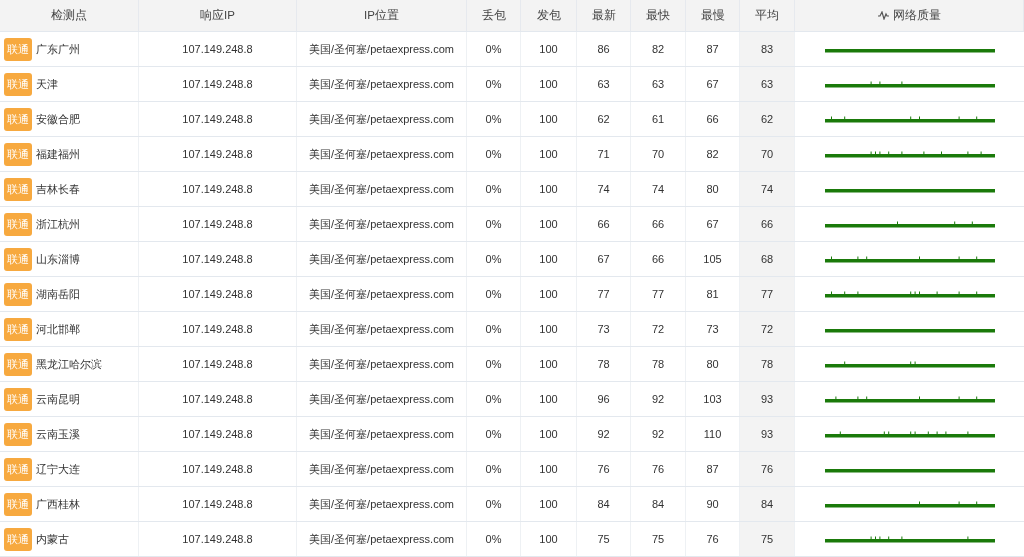  Describe the element at coordinates (604, 329) in the screenshot. I see `table-cell: 73` at that location.